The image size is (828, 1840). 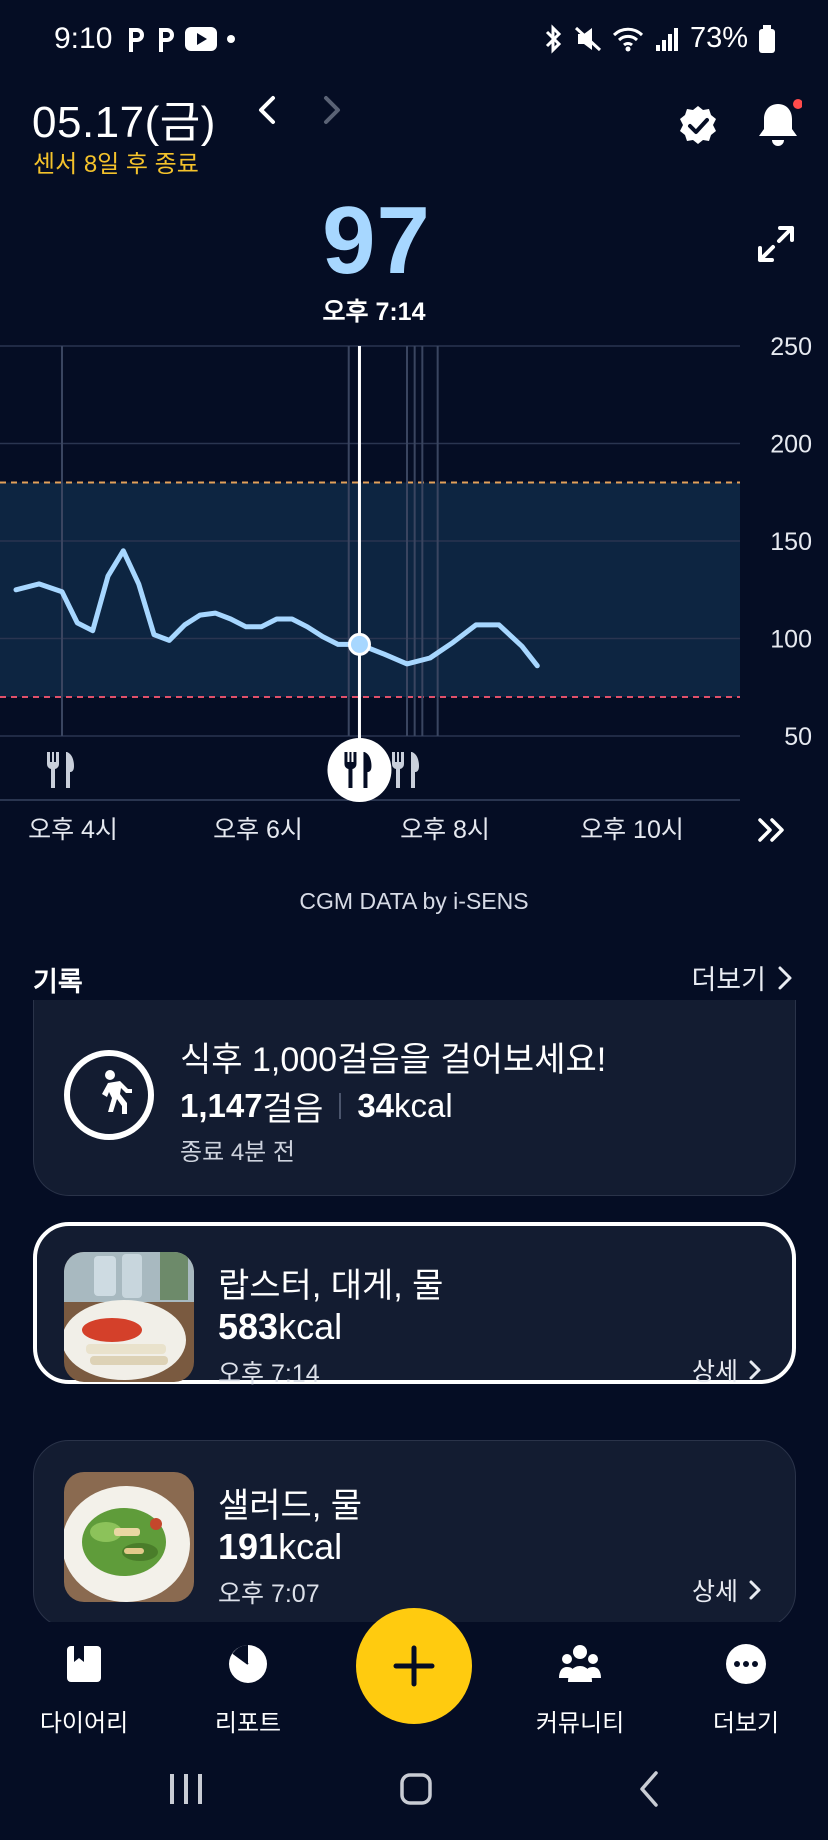 I want to click on home-icon, so click(x=416, y=1789).